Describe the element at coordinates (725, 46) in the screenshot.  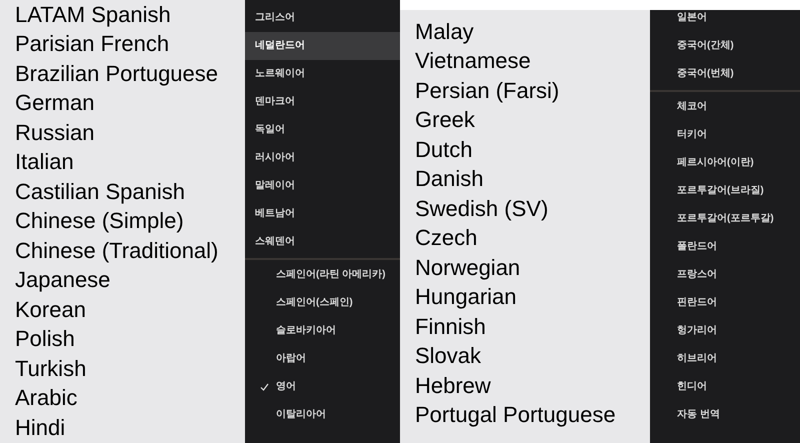
I see `menu-item: 중국어(간체)` at that location.